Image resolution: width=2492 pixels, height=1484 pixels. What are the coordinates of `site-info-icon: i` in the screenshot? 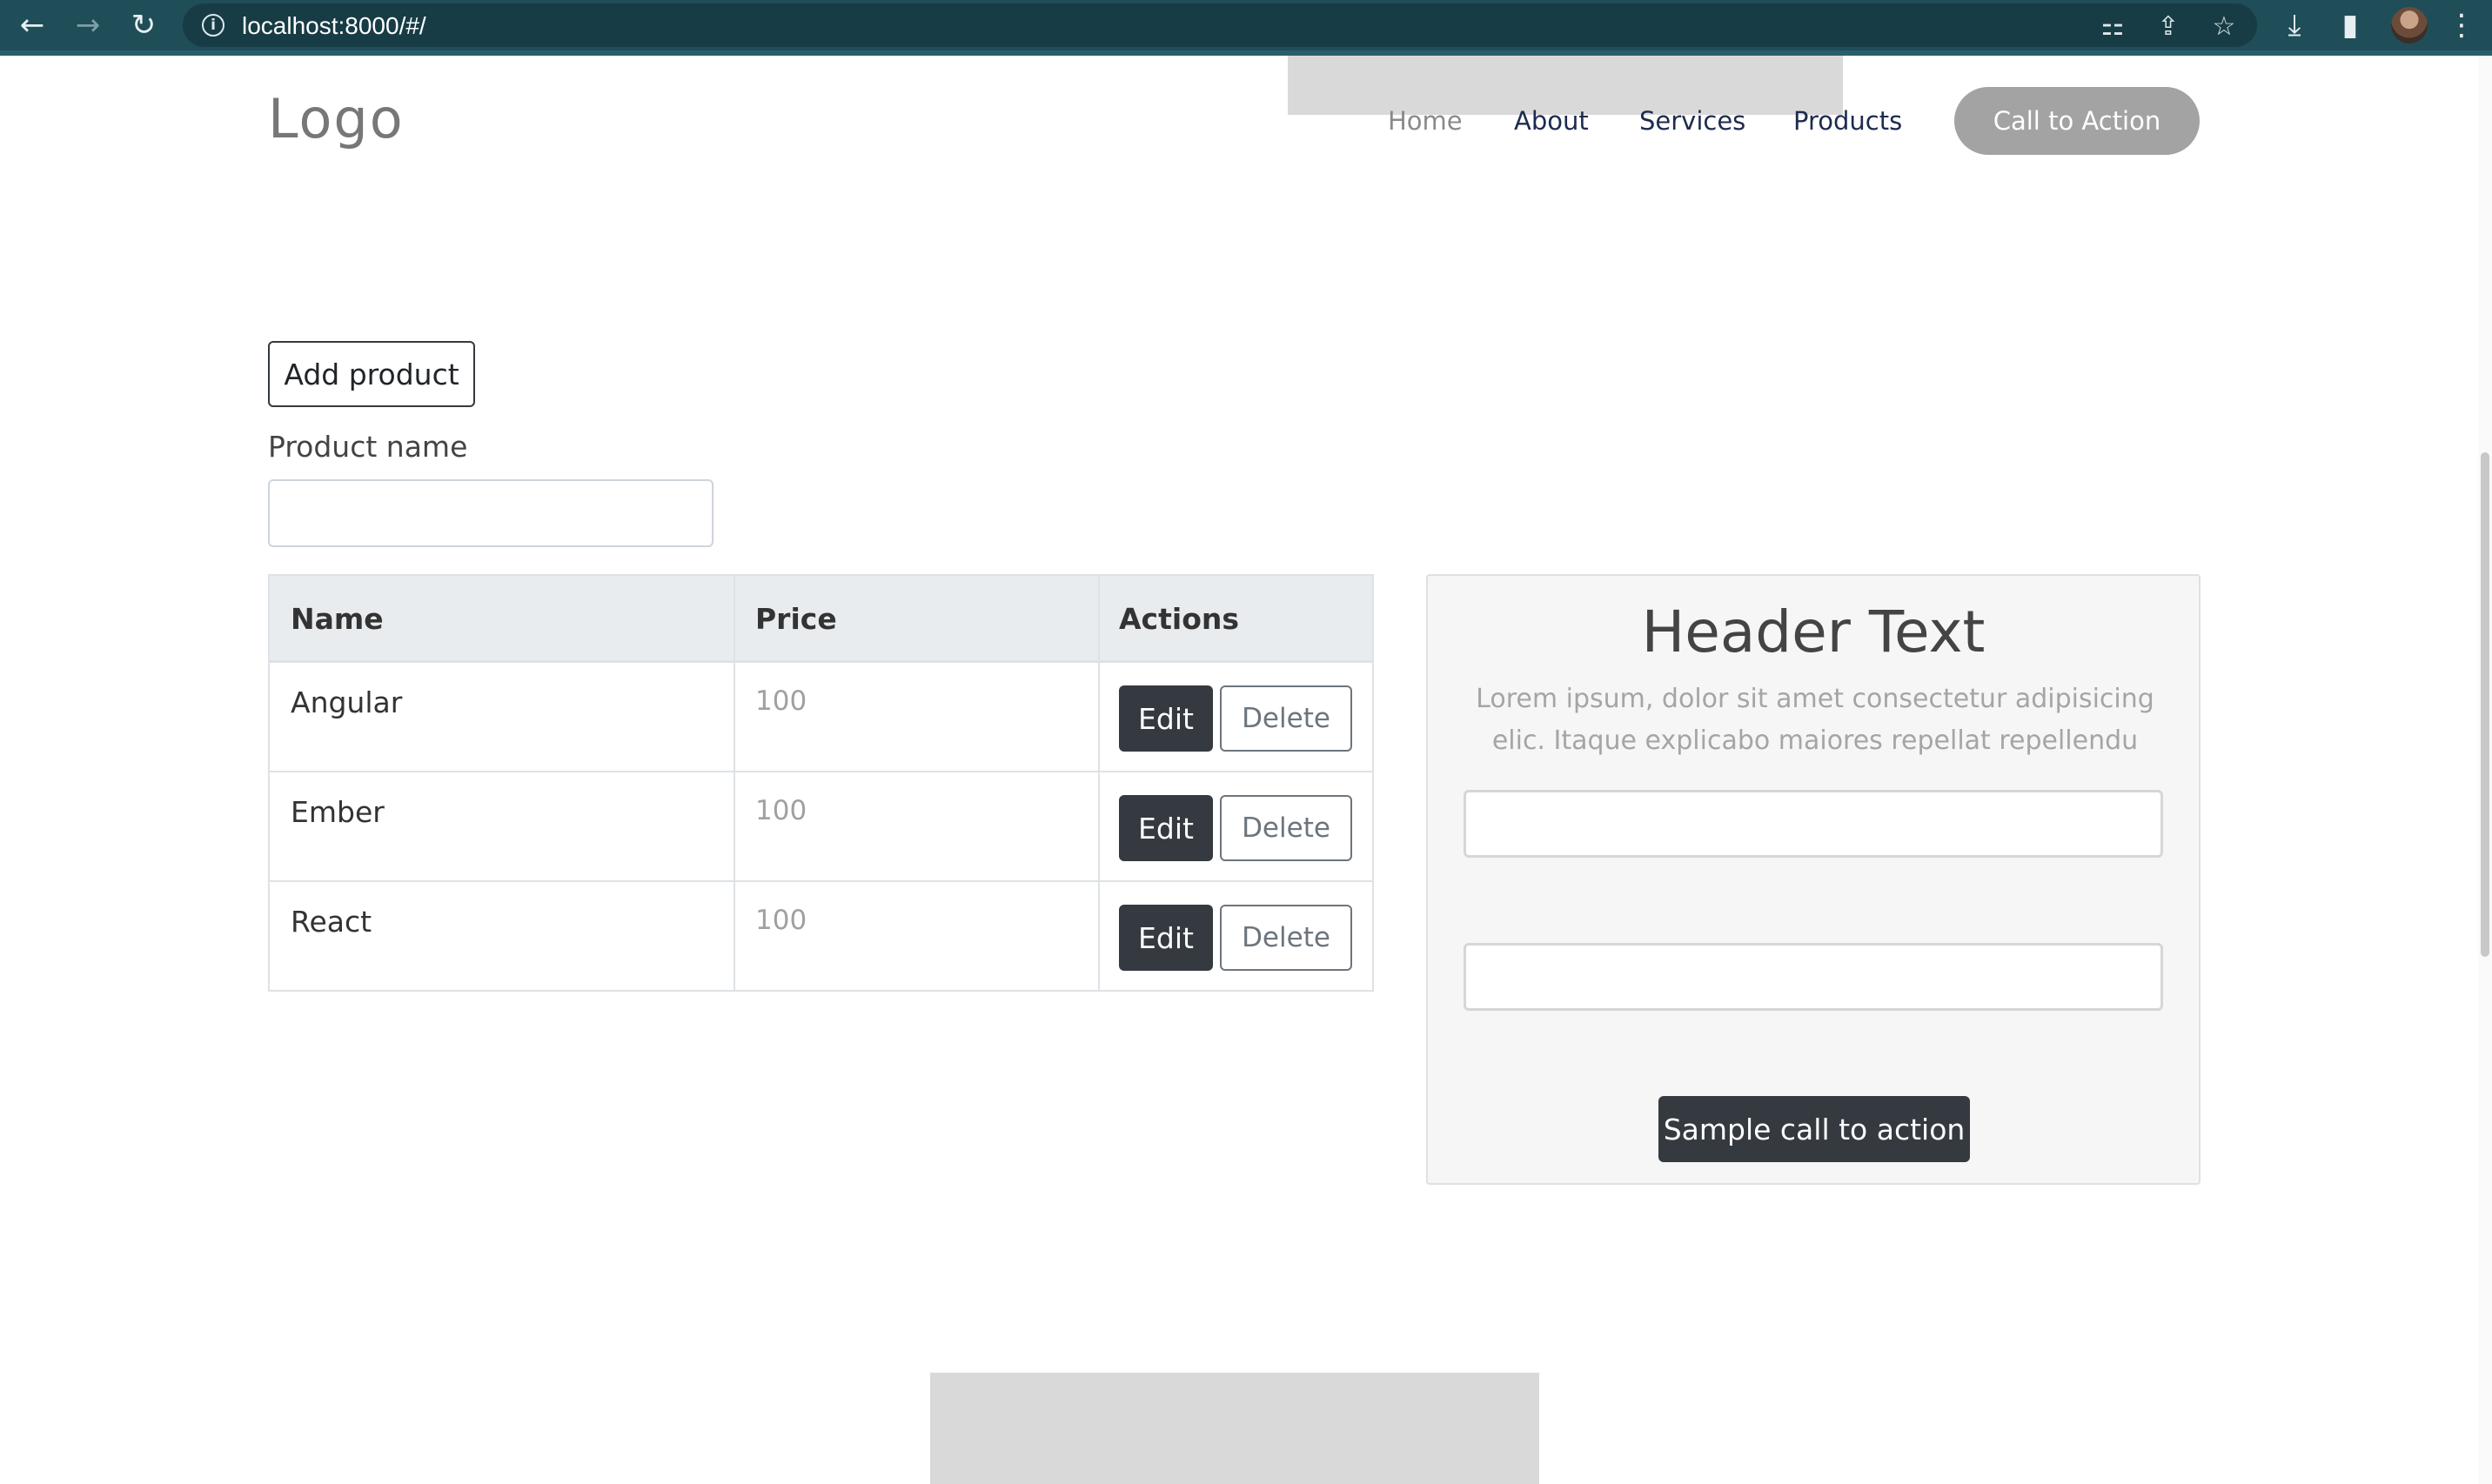 It's located at (213, 25).